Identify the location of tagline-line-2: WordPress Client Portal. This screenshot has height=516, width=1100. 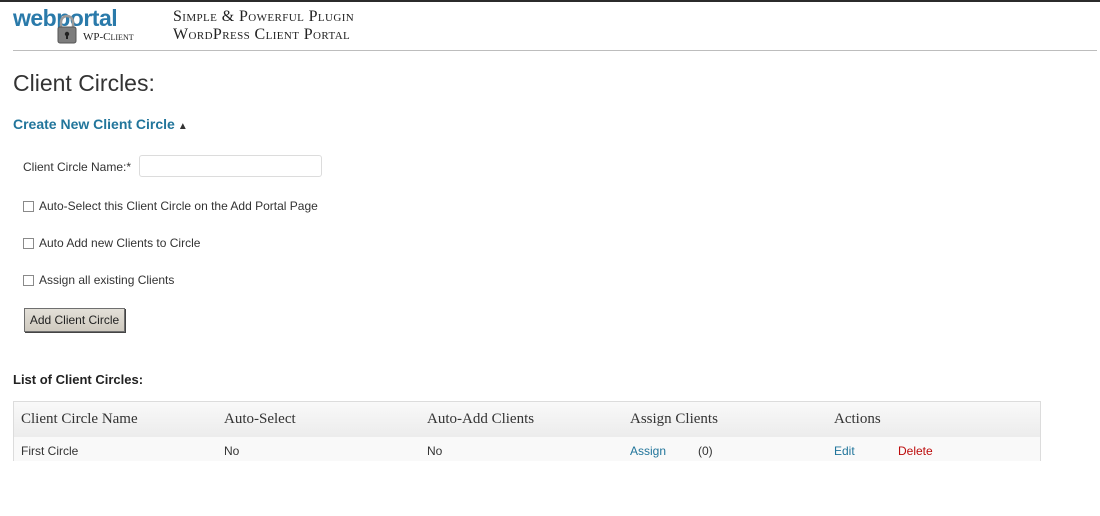
(262, 34).